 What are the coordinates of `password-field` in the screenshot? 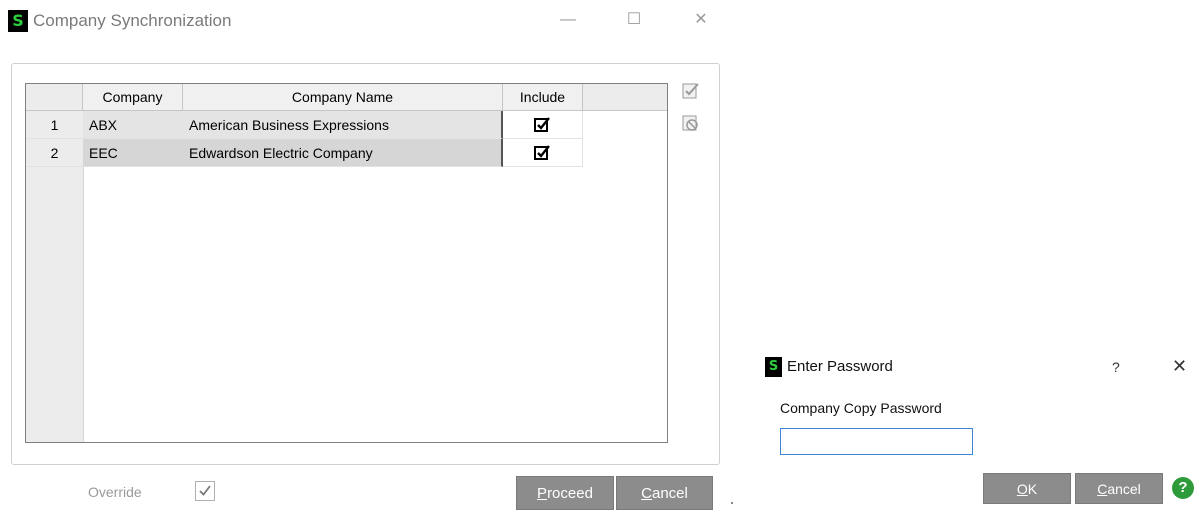 It's located at (876, 441).